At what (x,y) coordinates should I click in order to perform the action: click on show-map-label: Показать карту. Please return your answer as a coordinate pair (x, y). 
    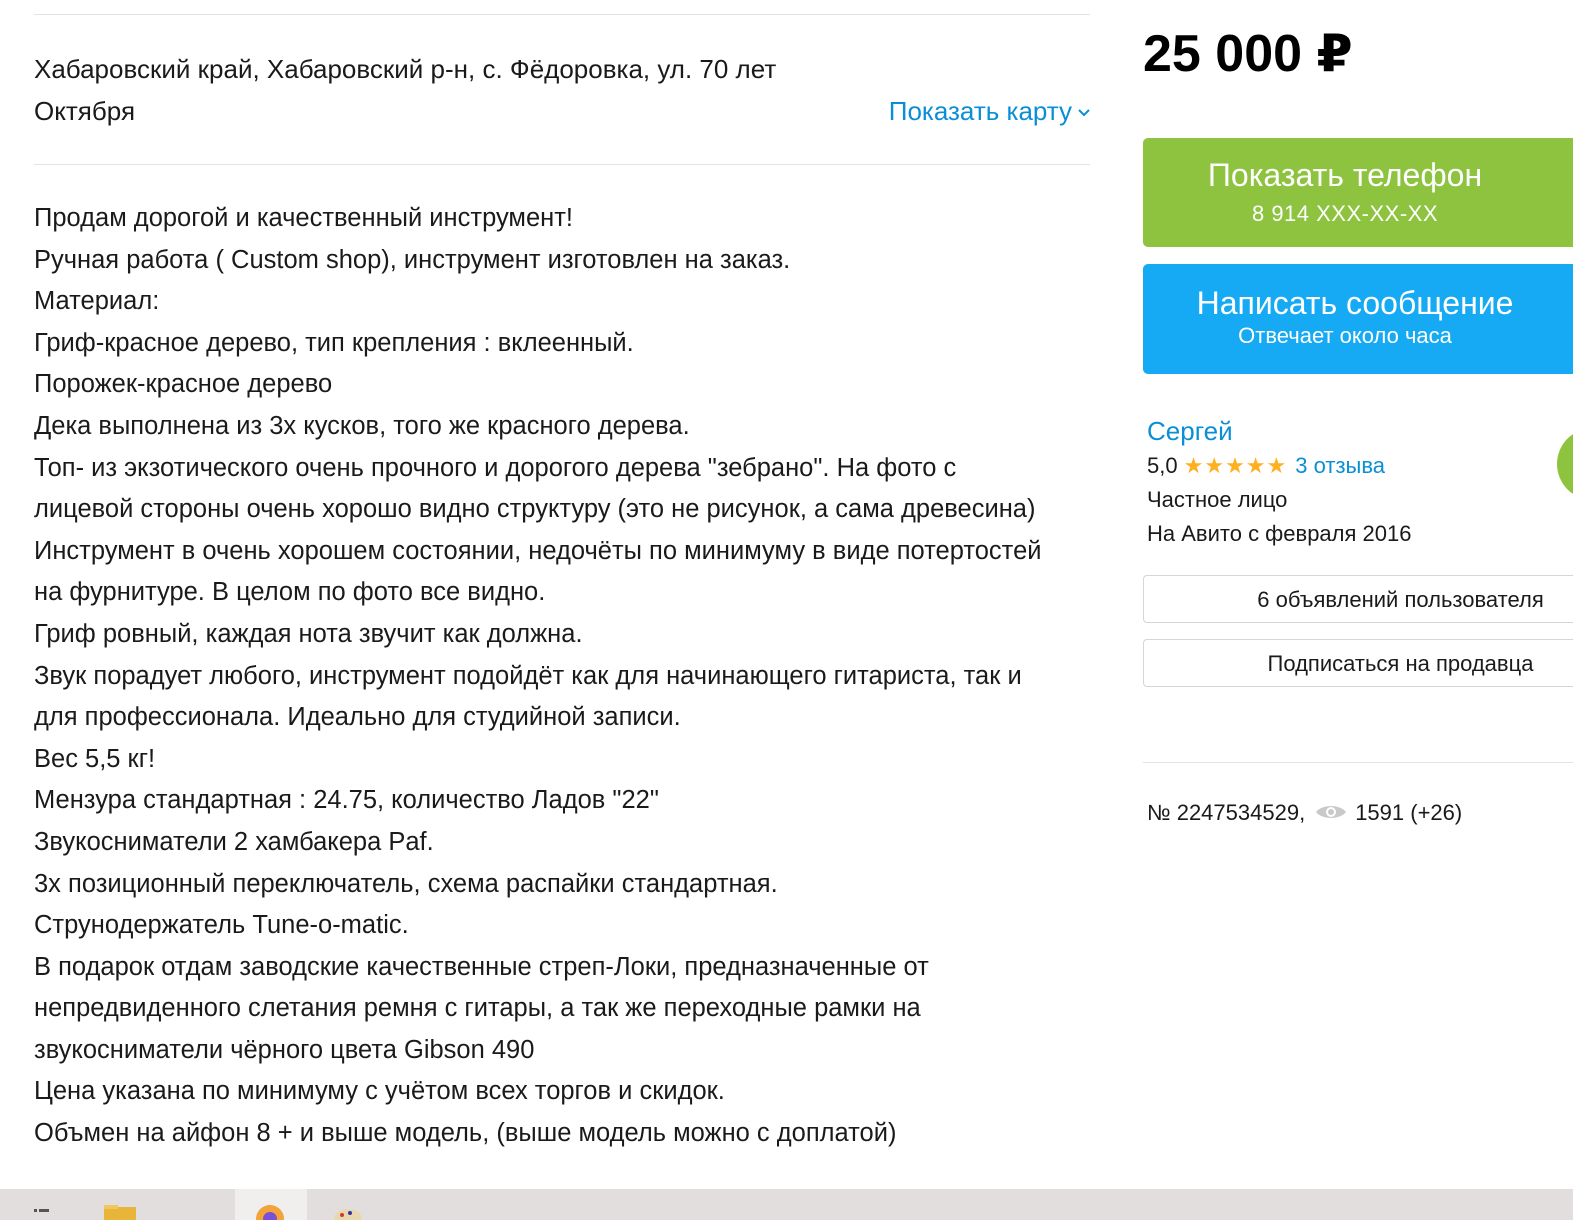
    Looking at the image, I should click on (980, 111).